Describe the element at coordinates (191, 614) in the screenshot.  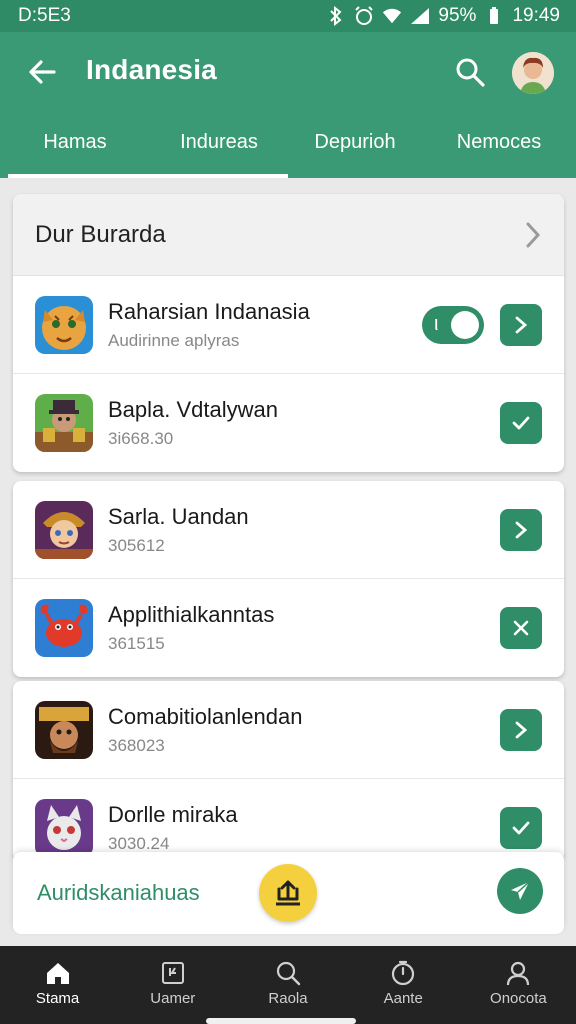
I see `row-title: Applithialkanntas` at that location.